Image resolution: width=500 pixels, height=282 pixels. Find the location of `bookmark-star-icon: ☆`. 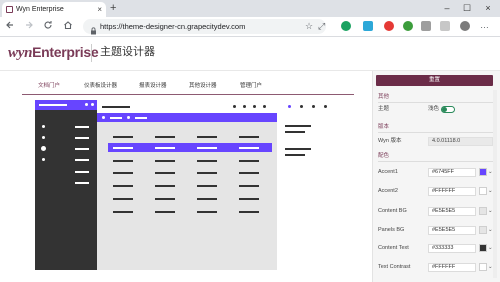

bookmark-star-icon: ☆ is located at coordinates (309, 26).